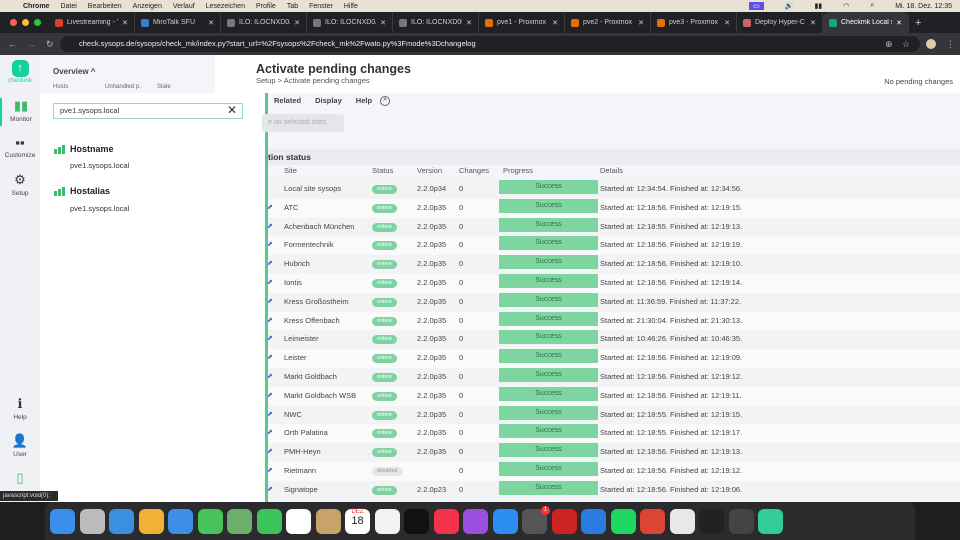 This screenshot has width=960, height=540. What do you see at coordinates (436, 22) in the screenshot?
I see `browser-tab: ILO: ILOCNXD0I ✕` at bounding box center [436, 22].